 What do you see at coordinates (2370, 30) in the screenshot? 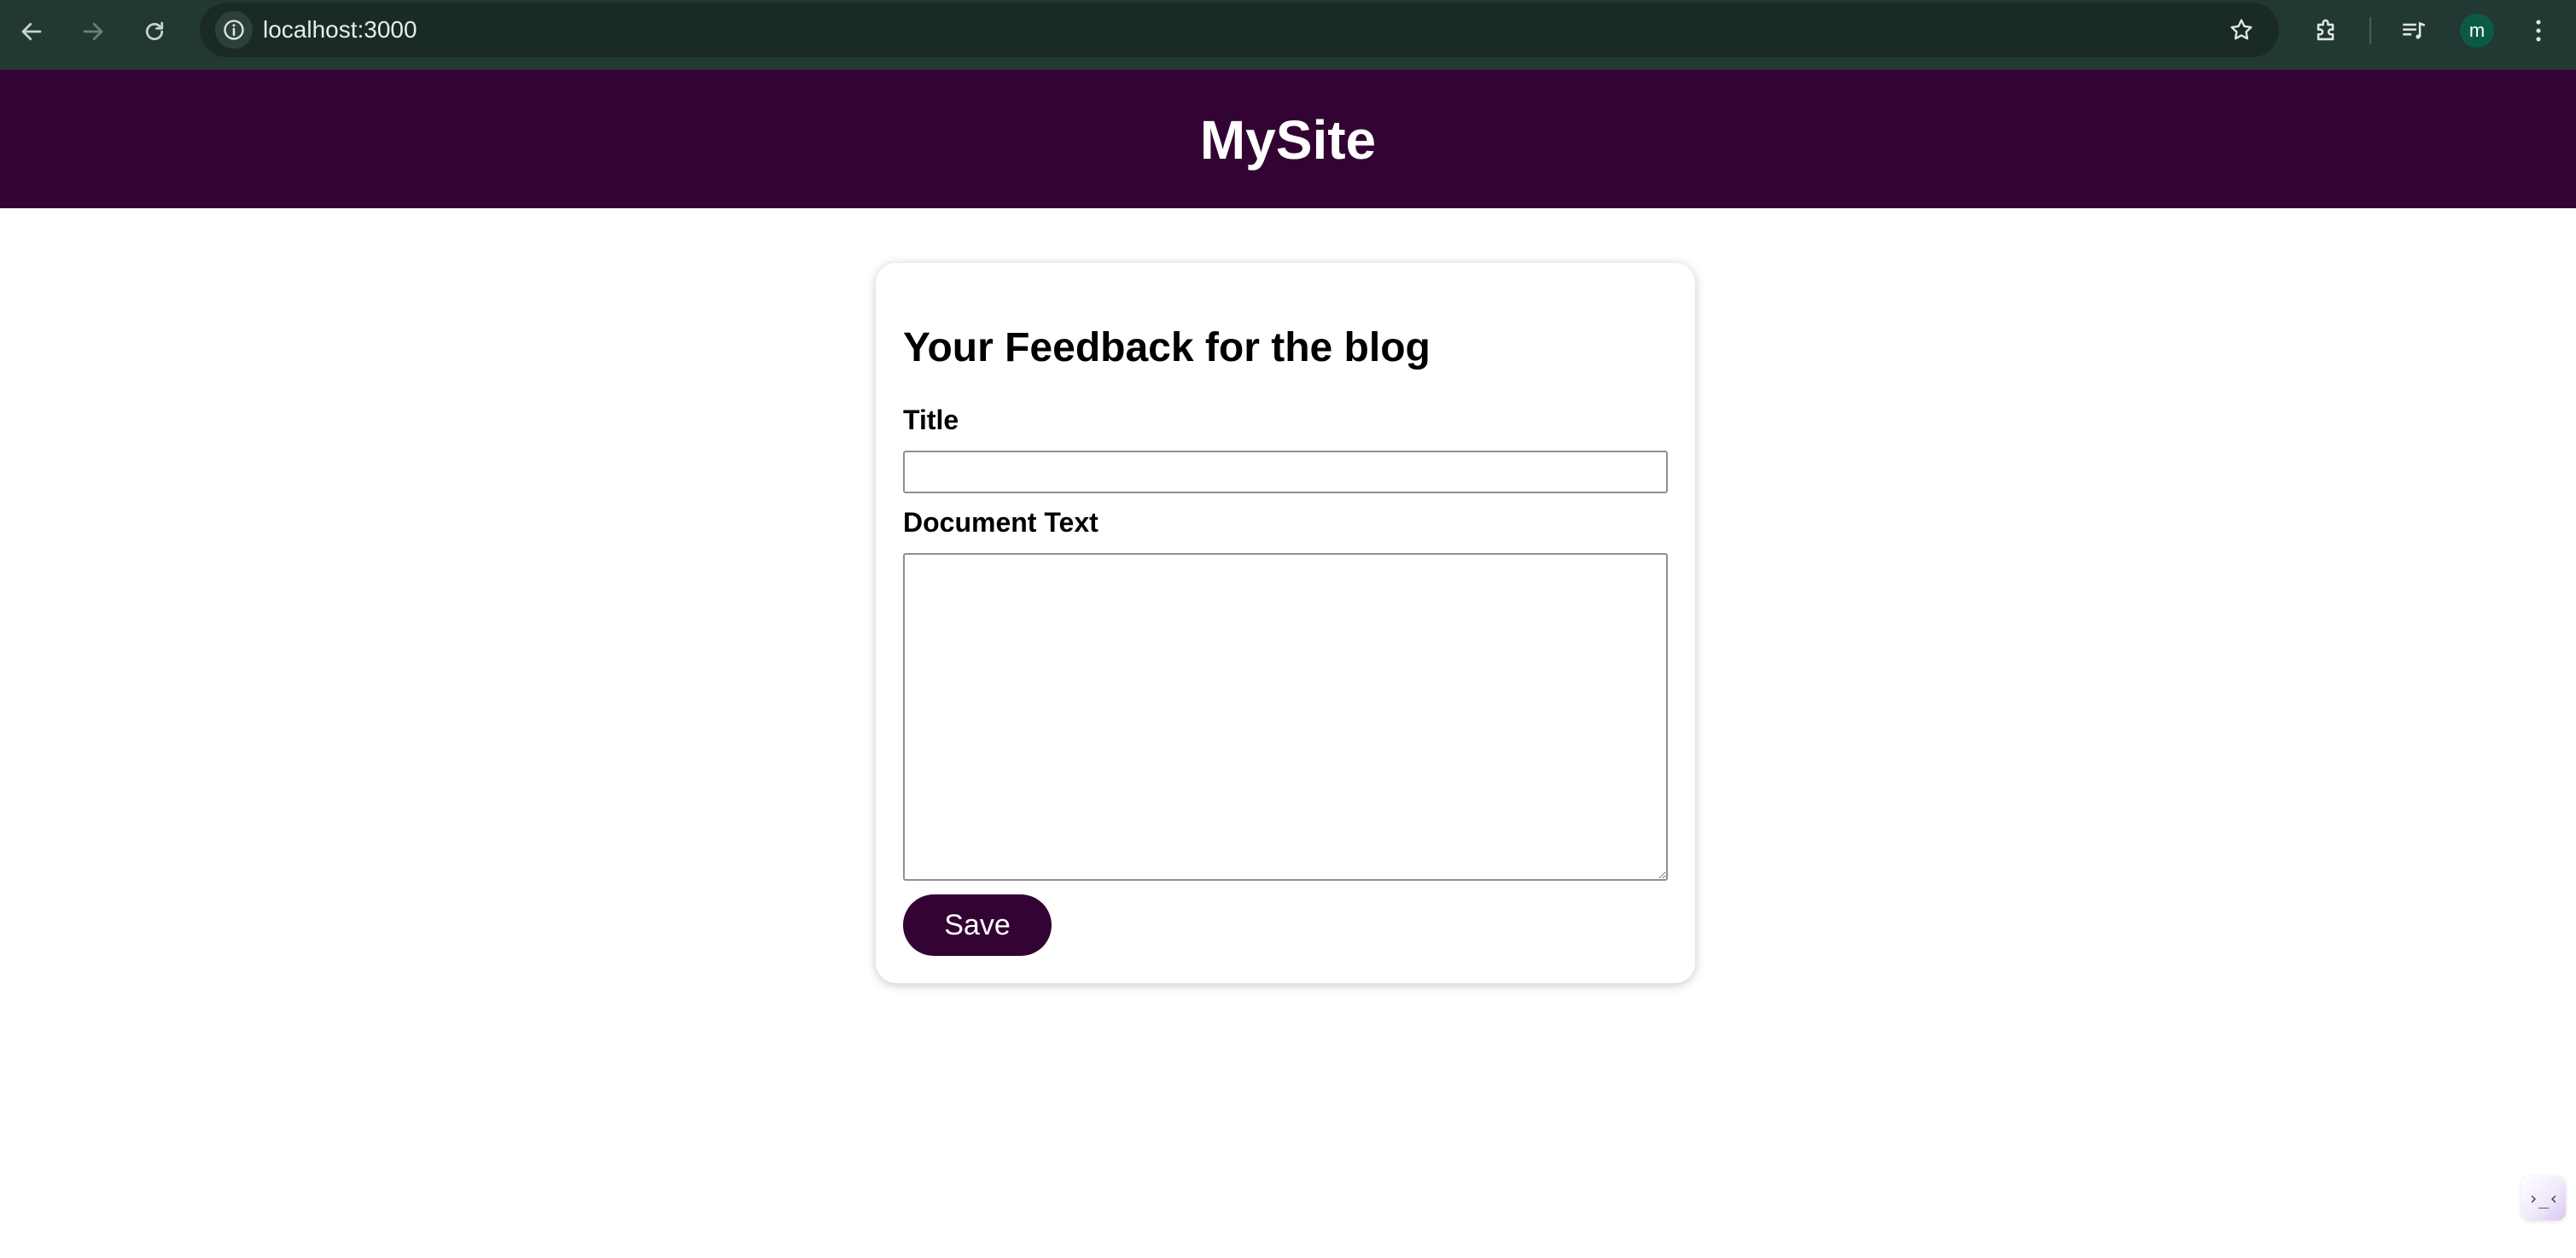
I see `toolbar-divider` at bounding box center [2370, 30].